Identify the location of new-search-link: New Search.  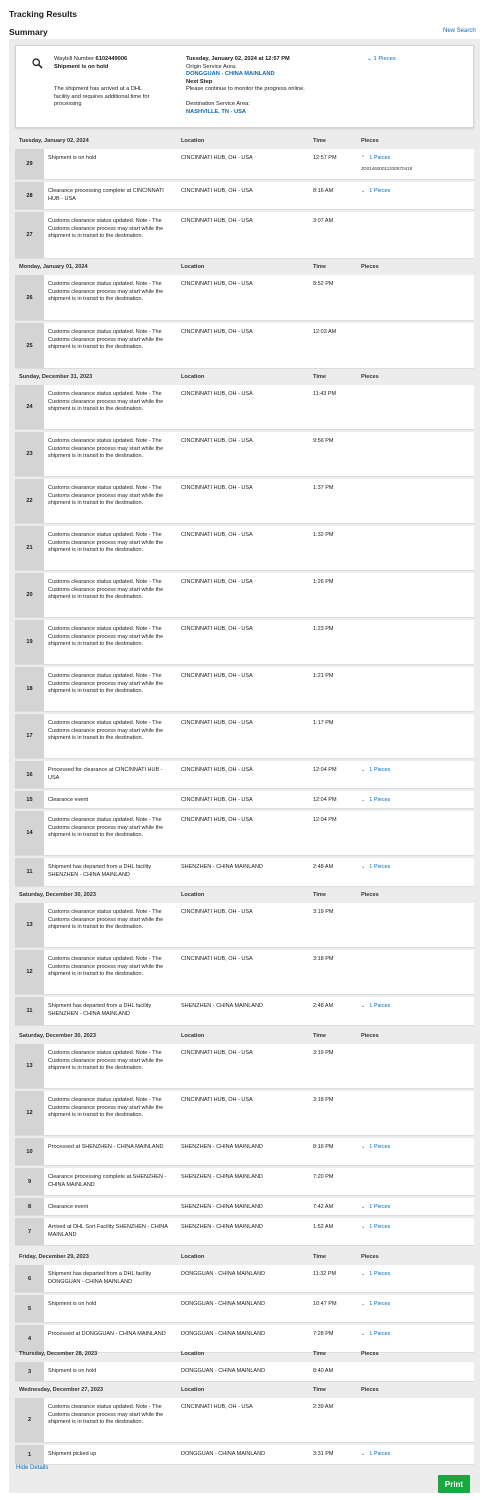
(459, 31).